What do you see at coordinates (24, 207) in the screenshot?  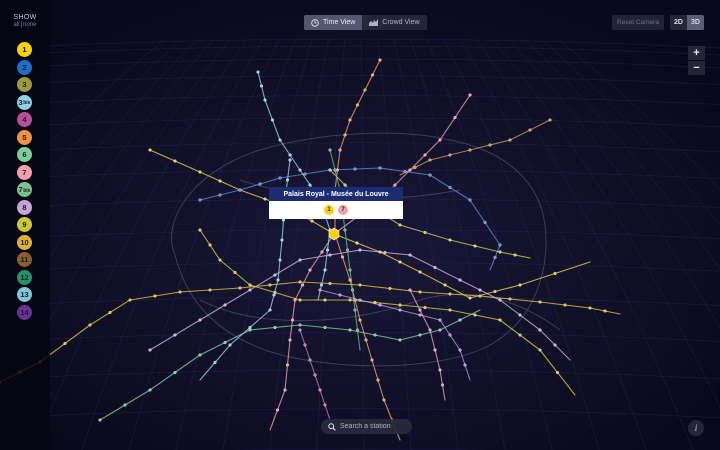 I see `line-toggle-8: 8` at bounding box center [24, 207].